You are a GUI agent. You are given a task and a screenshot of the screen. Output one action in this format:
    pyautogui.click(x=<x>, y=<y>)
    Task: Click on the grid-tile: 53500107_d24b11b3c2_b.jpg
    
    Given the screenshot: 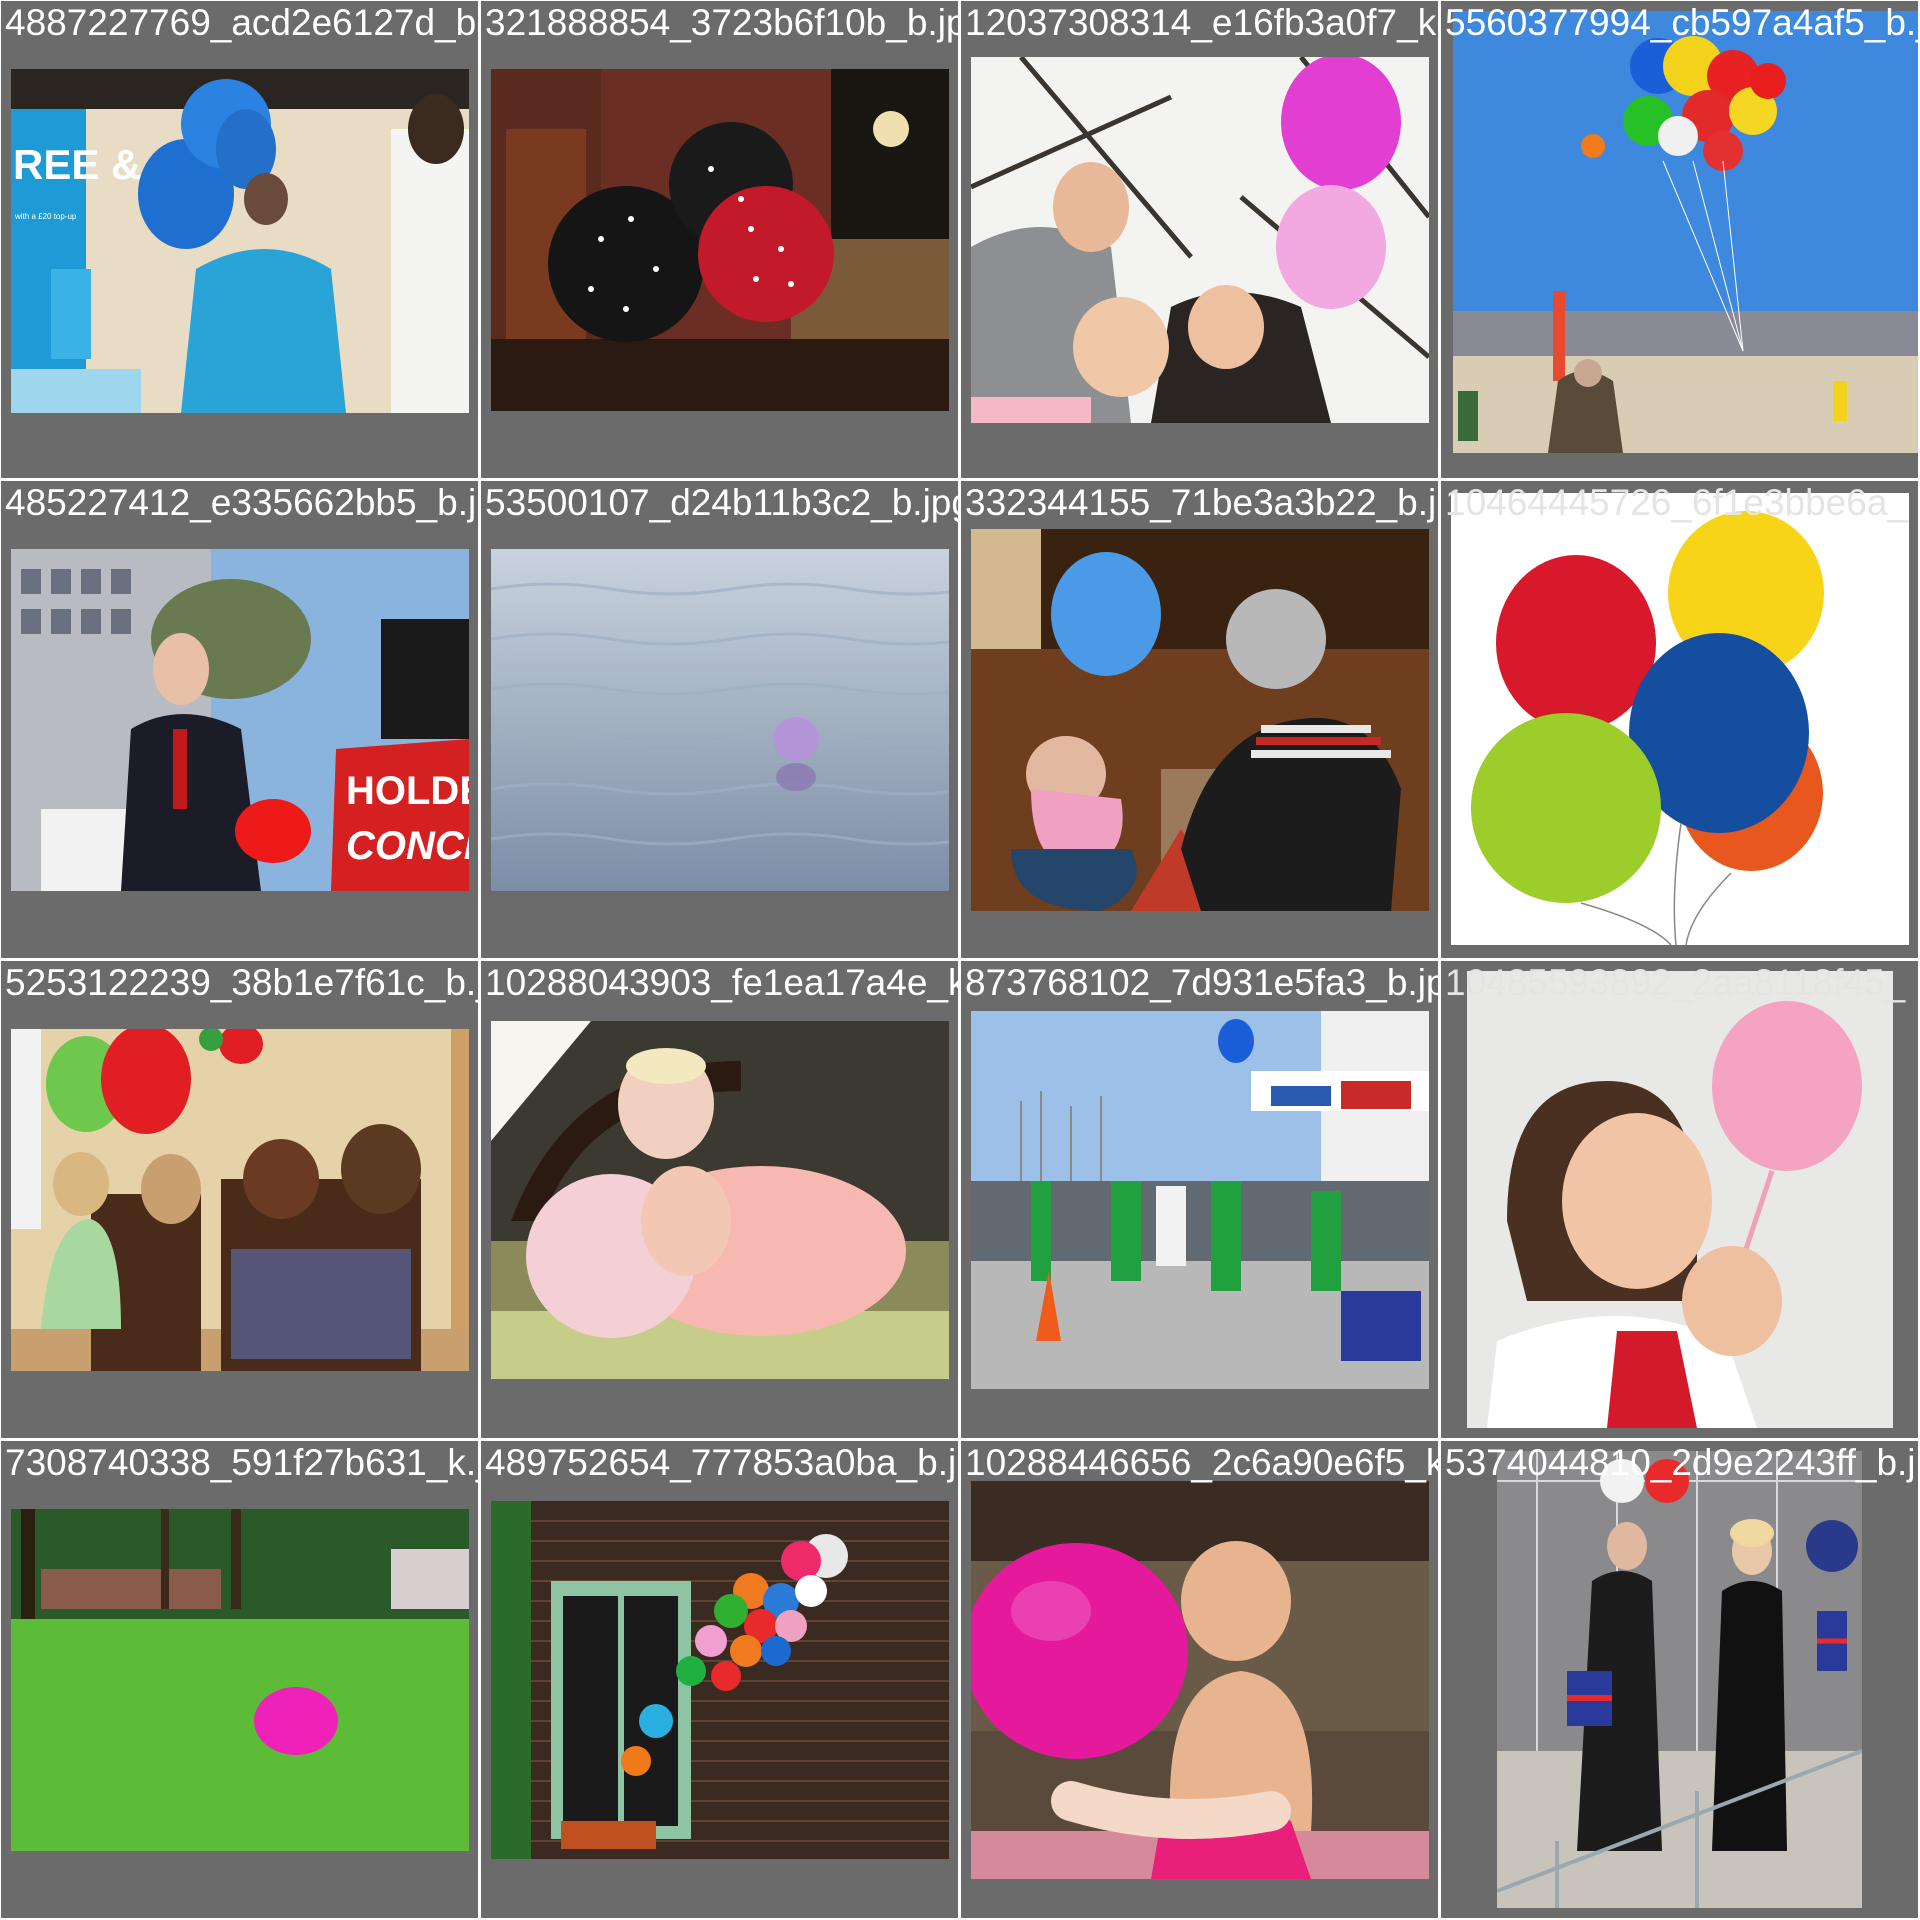 What is the action you would take?
    pyautogui.click(x=719, y=719)
    